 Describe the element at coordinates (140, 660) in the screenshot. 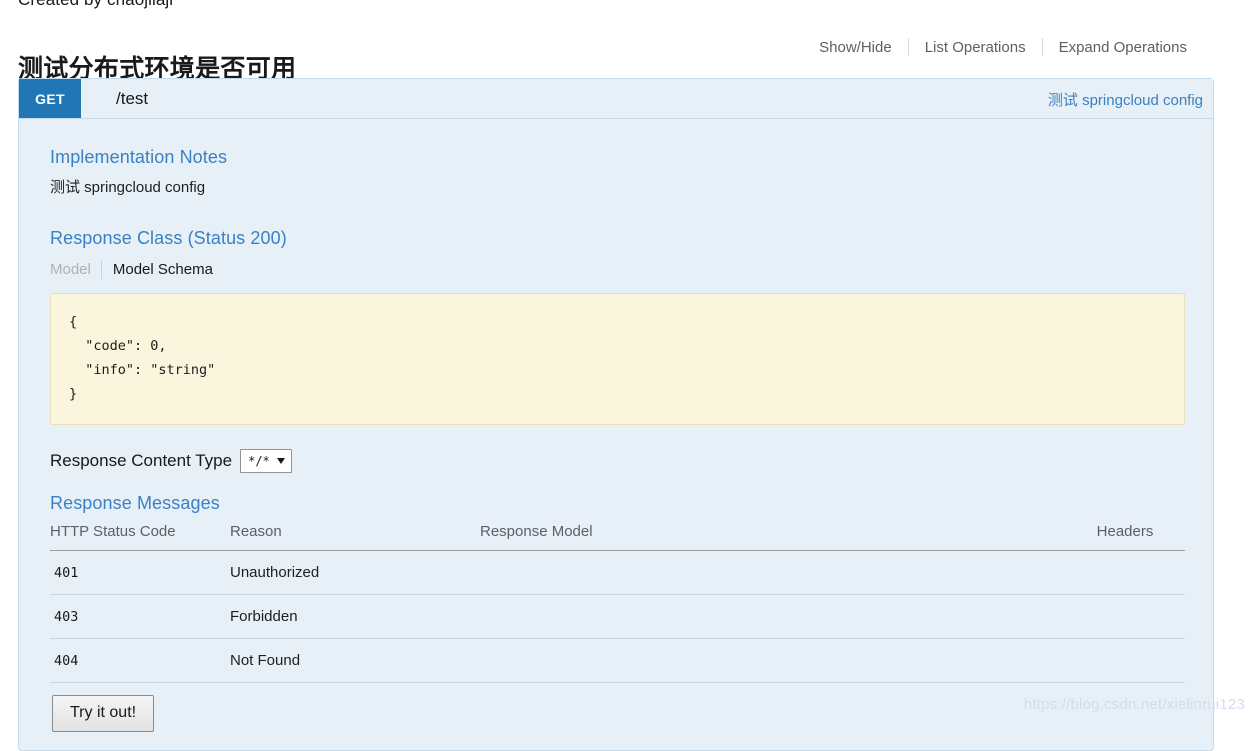

I see `status-code-cell: 404` at that location.